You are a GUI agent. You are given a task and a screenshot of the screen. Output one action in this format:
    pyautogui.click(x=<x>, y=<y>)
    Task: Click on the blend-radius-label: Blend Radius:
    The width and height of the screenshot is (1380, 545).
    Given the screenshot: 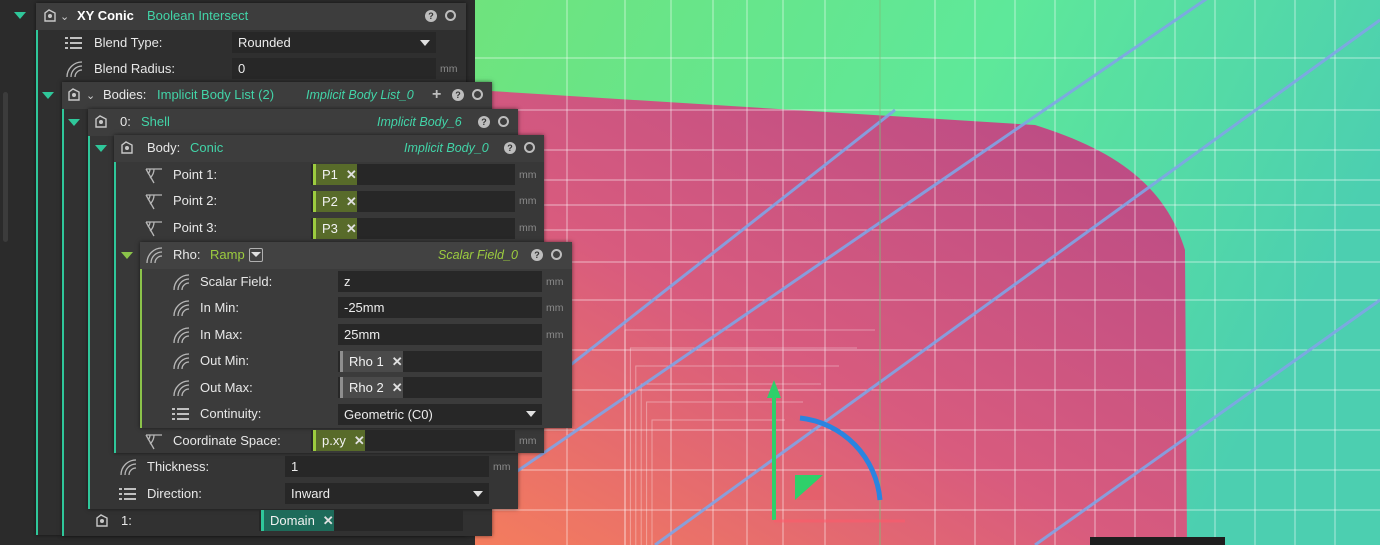 What is the action you would take?
    pyautogui.click(x=134, y=68)
    